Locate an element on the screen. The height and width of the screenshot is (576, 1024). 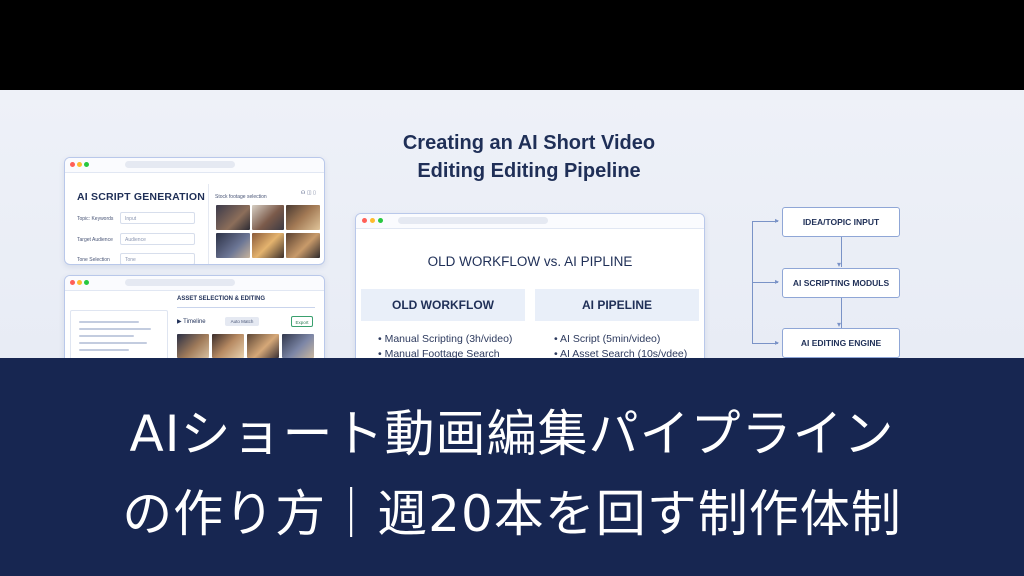
ai-pipeline-header: AI PIPELINE is located at coordinates (617, 305).